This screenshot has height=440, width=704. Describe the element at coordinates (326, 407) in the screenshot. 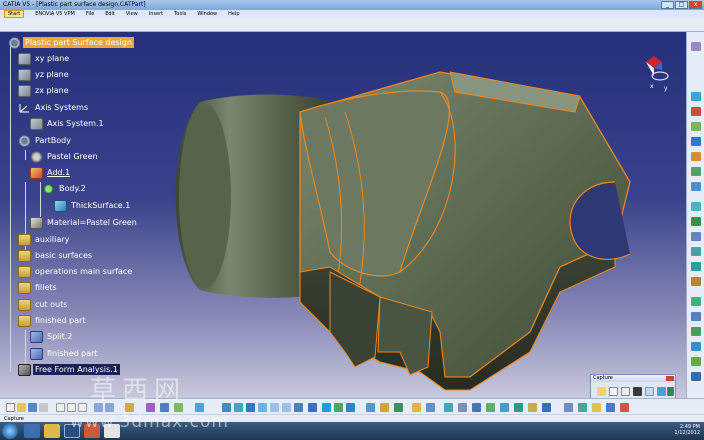

I see `shading-icon` at that location.